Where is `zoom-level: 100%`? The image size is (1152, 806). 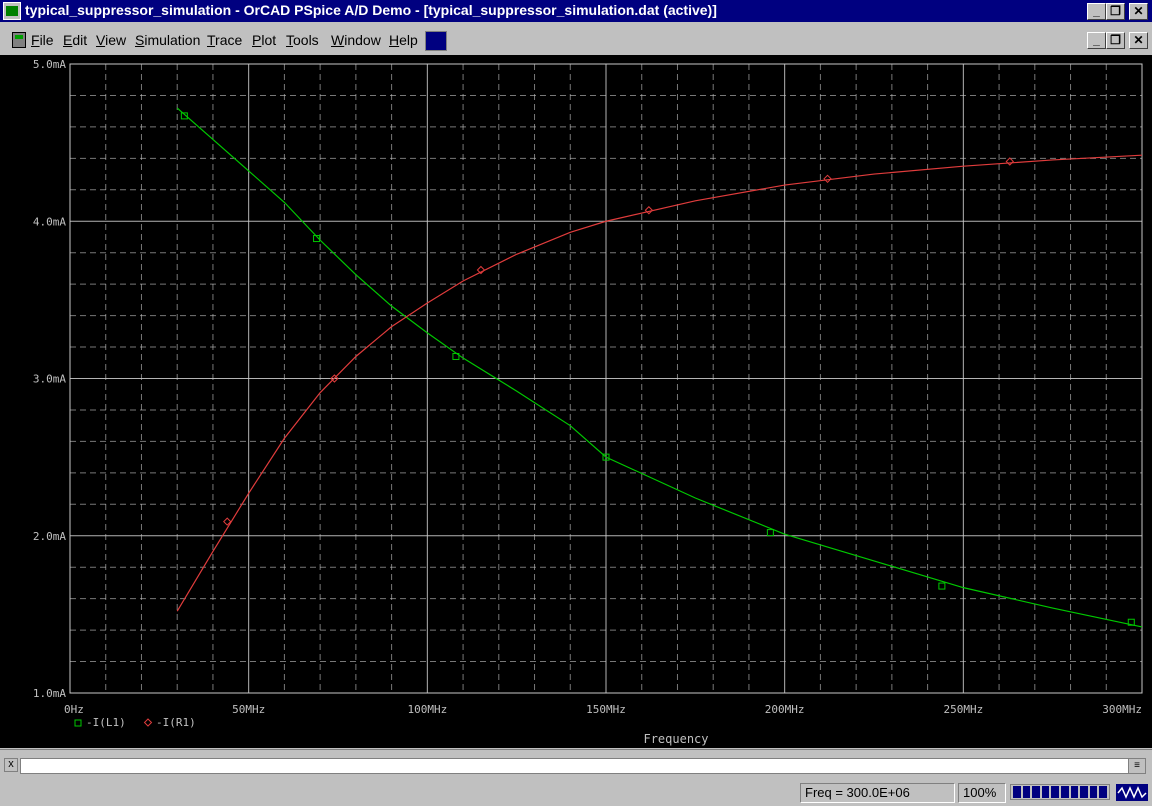 zoom-level: 100% is located at coordinates (982, 793).